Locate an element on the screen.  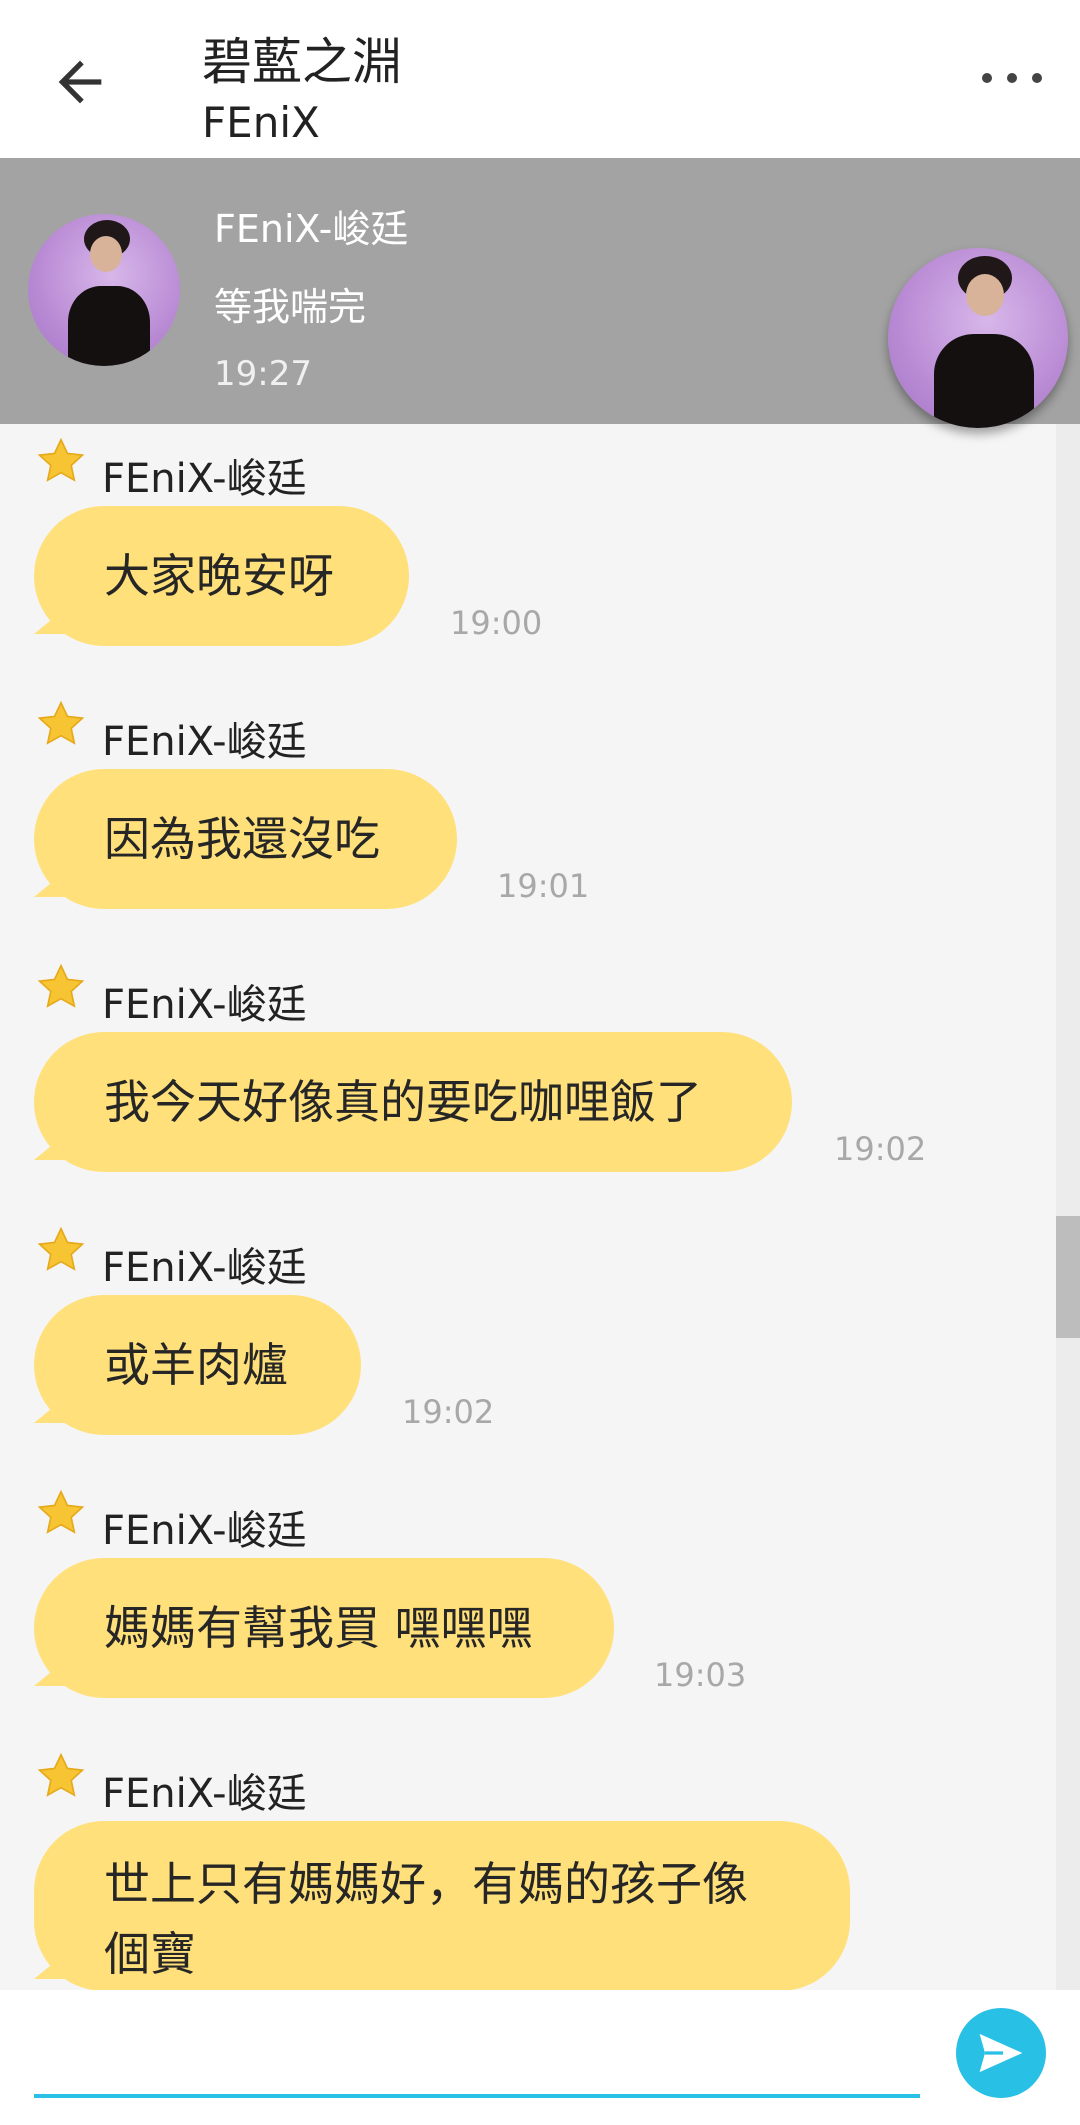
back-button is located at coordinates (80, 82).